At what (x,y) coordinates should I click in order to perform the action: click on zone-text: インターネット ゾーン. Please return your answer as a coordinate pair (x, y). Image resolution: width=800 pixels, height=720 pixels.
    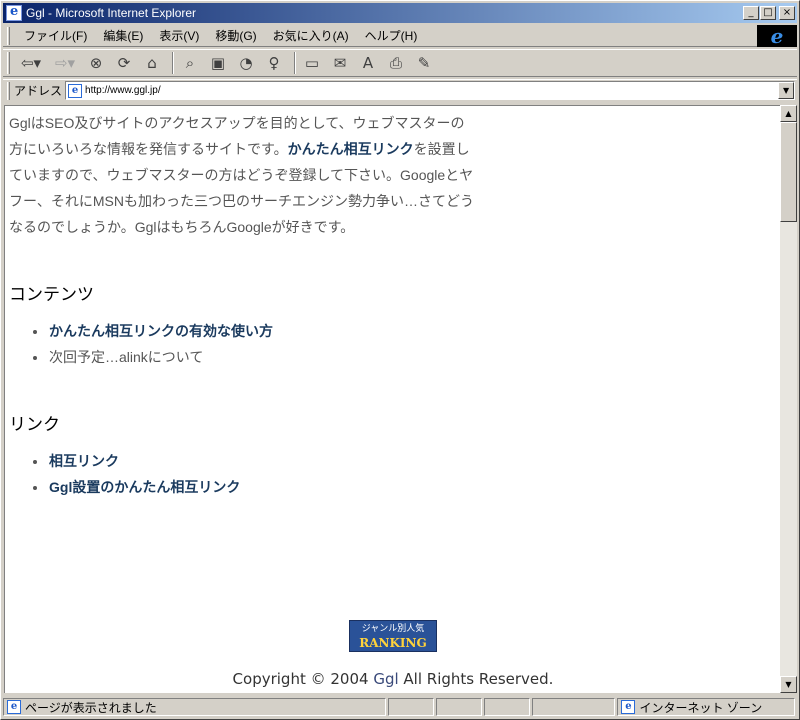
    Looking at the image, I should click on (701, 707).